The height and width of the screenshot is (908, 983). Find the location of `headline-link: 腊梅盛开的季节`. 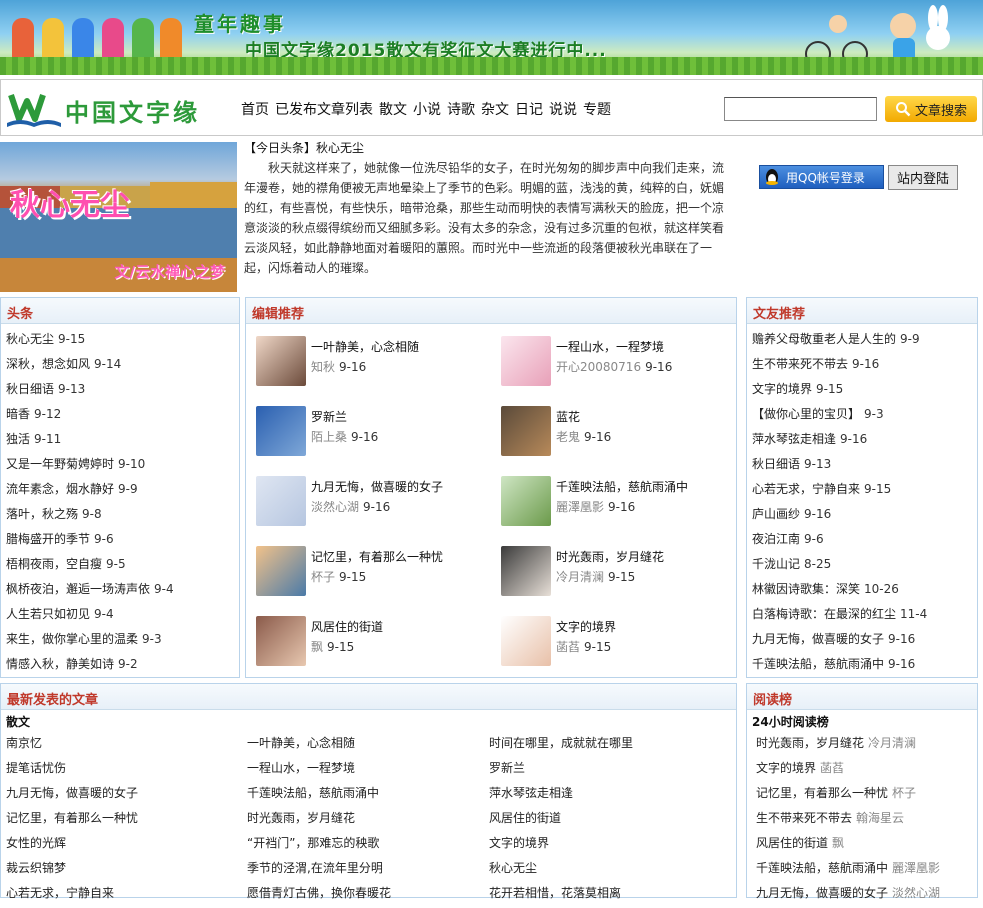

headline-link: 腊梅盛开的季节 is located at coordinates (48, 539).